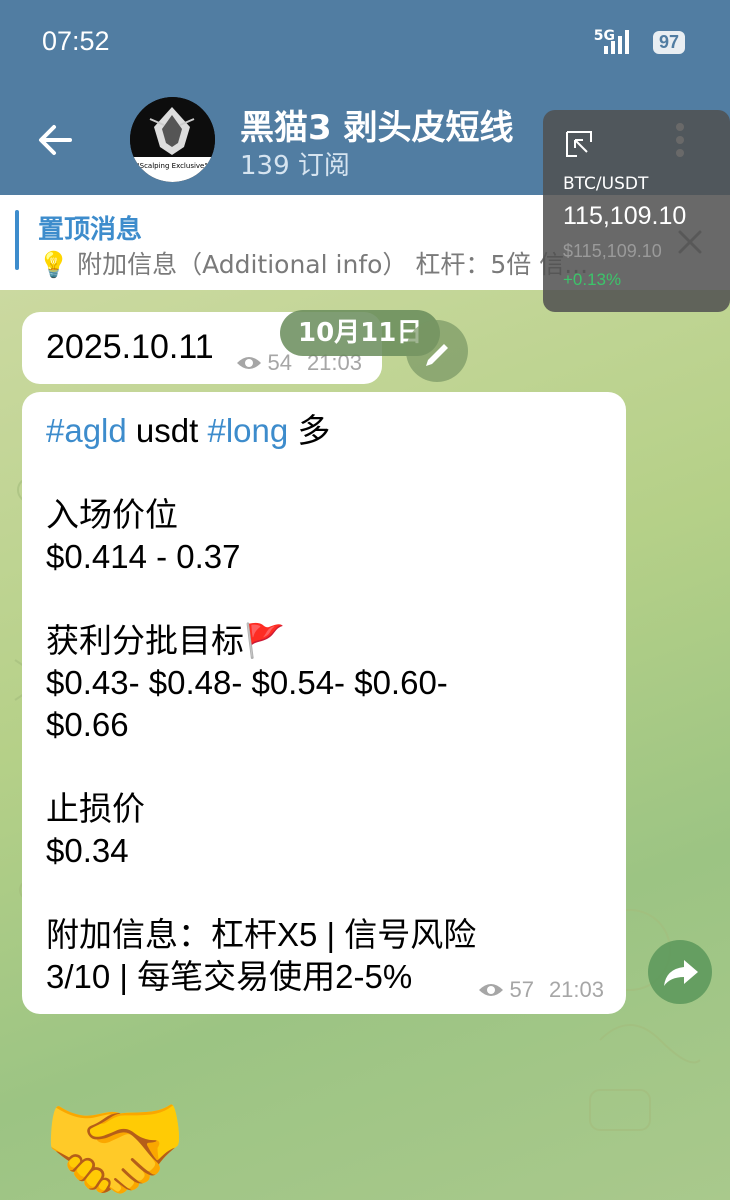 This screenshot has width=730, height=1200. I want to click on channel-avatar: "Scalping Exclusive", so click(172, 139).